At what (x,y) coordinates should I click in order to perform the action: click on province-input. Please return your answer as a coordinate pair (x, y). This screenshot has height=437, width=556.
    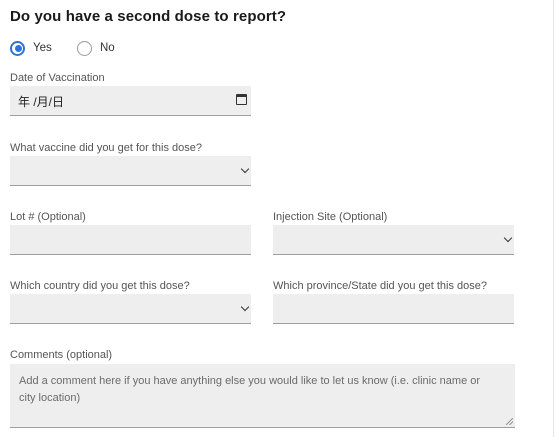
    Looking at the image, I should click on (393, 309).